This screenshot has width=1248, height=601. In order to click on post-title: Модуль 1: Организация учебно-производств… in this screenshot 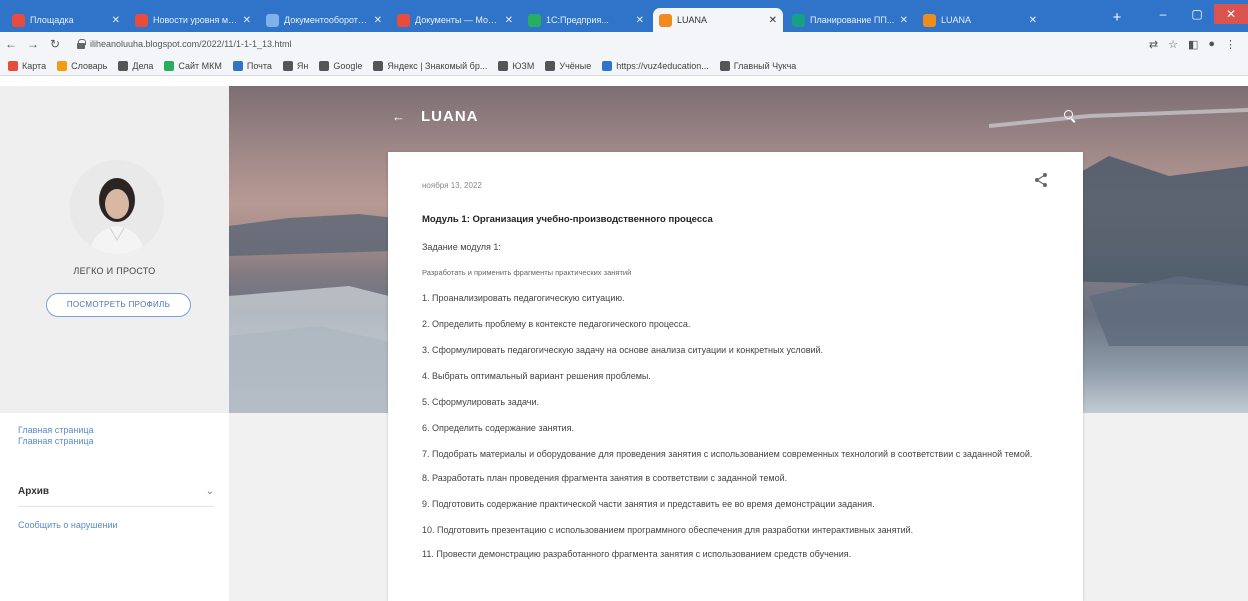, I will do `click(567, 219)`.